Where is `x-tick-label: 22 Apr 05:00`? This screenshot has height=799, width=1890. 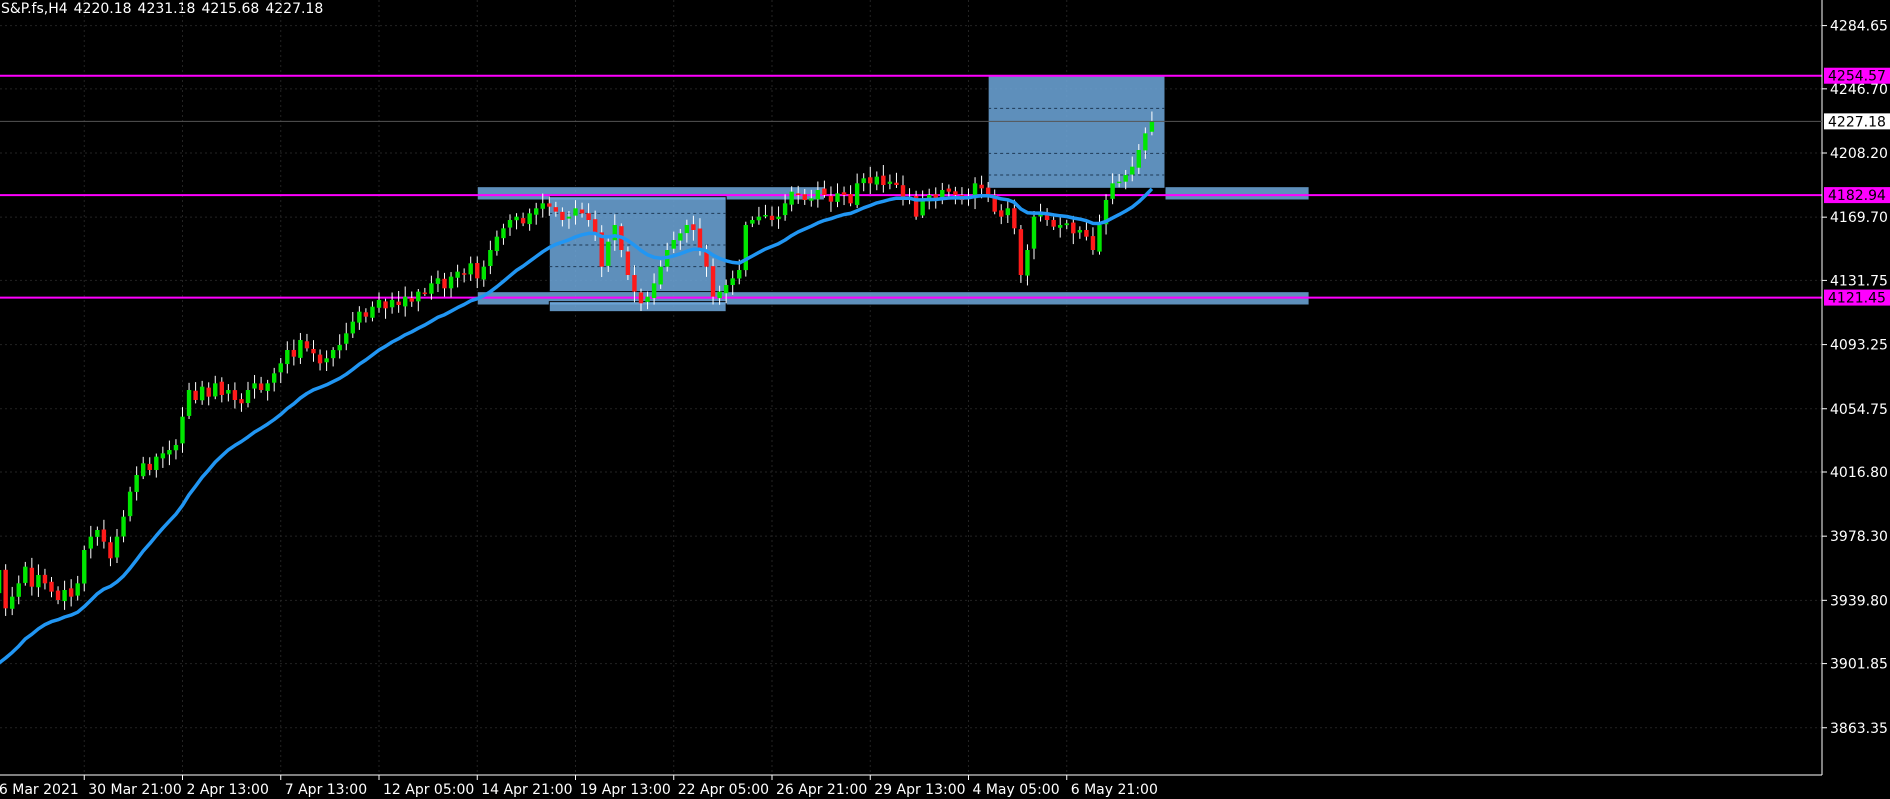 x-tick-label: 22 Apr 05:00 is located at coordinates (723, 790).